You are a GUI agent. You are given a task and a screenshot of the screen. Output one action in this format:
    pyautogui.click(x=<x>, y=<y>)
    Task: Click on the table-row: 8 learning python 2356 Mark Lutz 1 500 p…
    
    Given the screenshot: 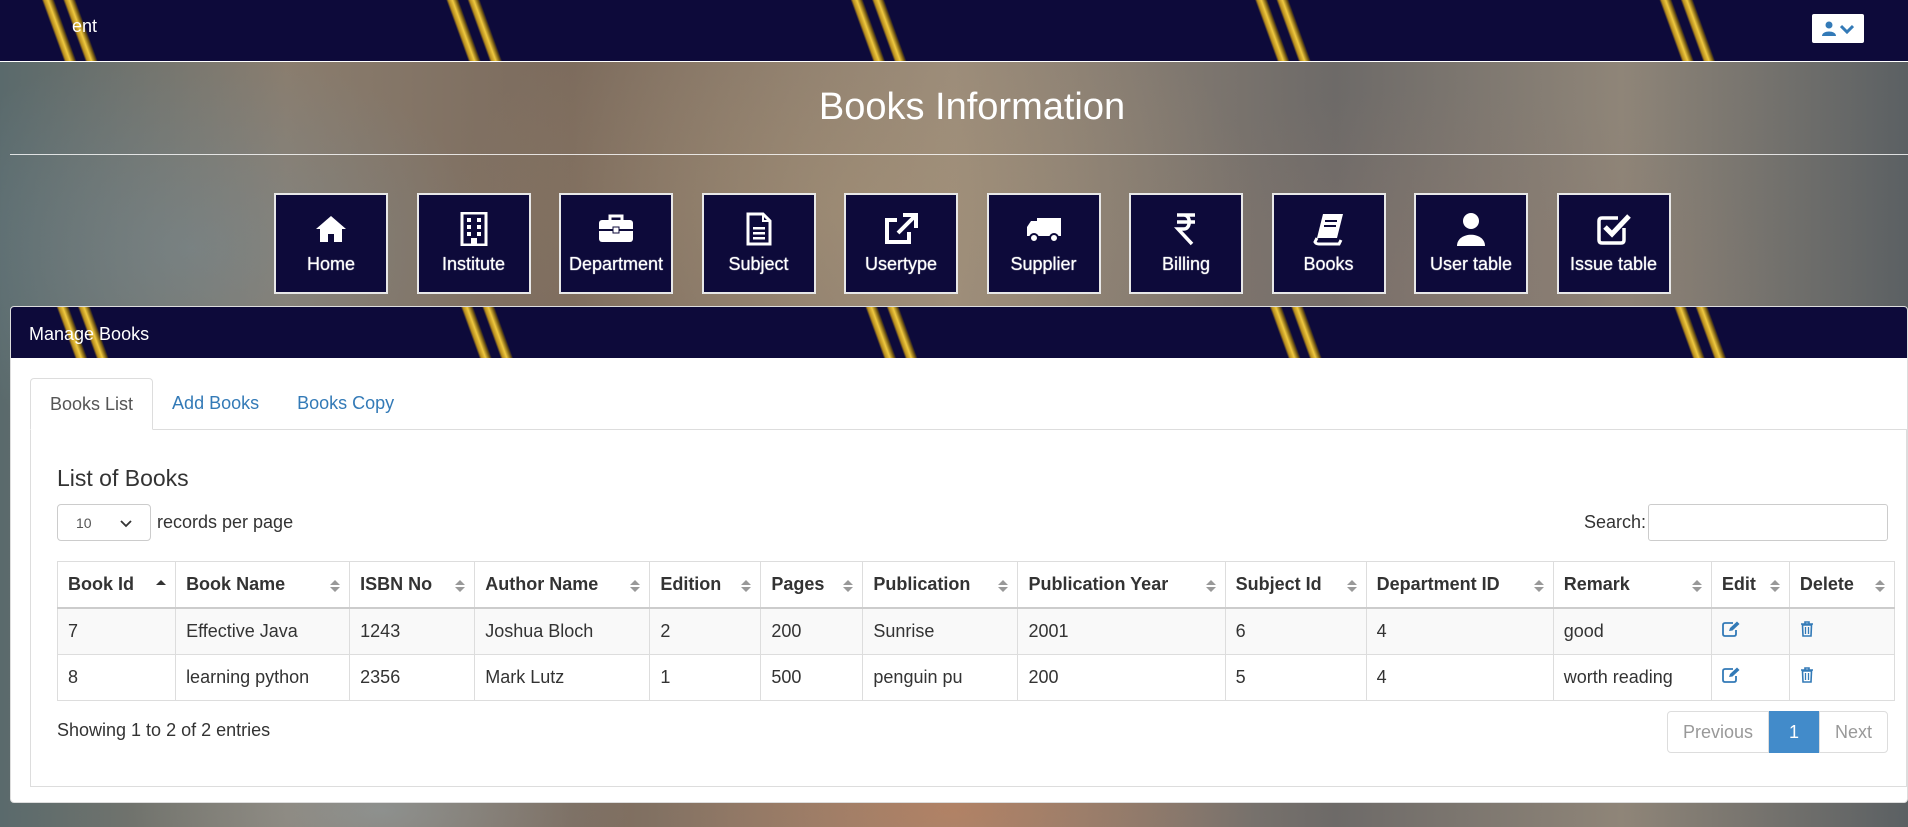 What is the action you would take?
    pyautogui.click(x=976, y=677)
    